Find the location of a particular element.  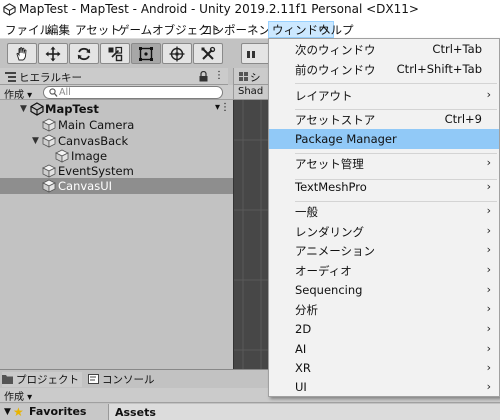

favorites-row: ▼ ★ Favorites is located at coordinates (54, 412).